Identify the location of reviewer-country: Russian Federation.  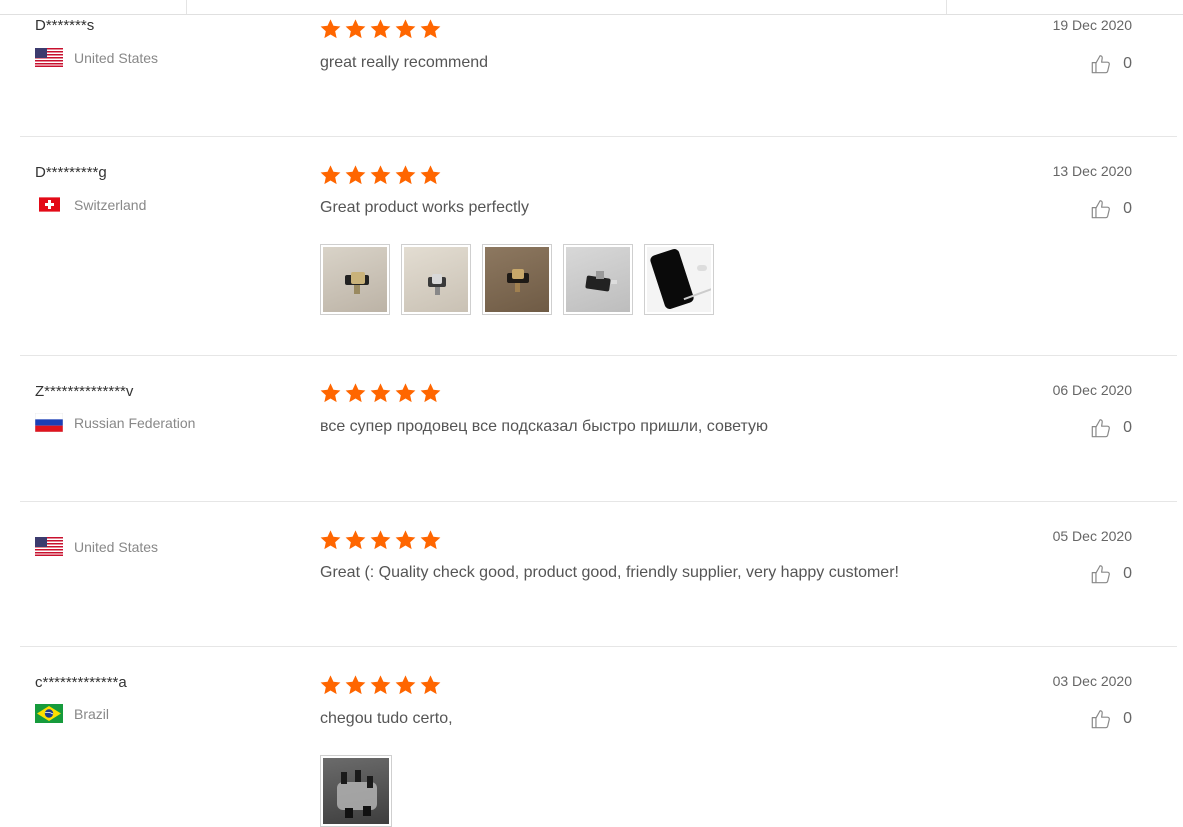
(115, 422).